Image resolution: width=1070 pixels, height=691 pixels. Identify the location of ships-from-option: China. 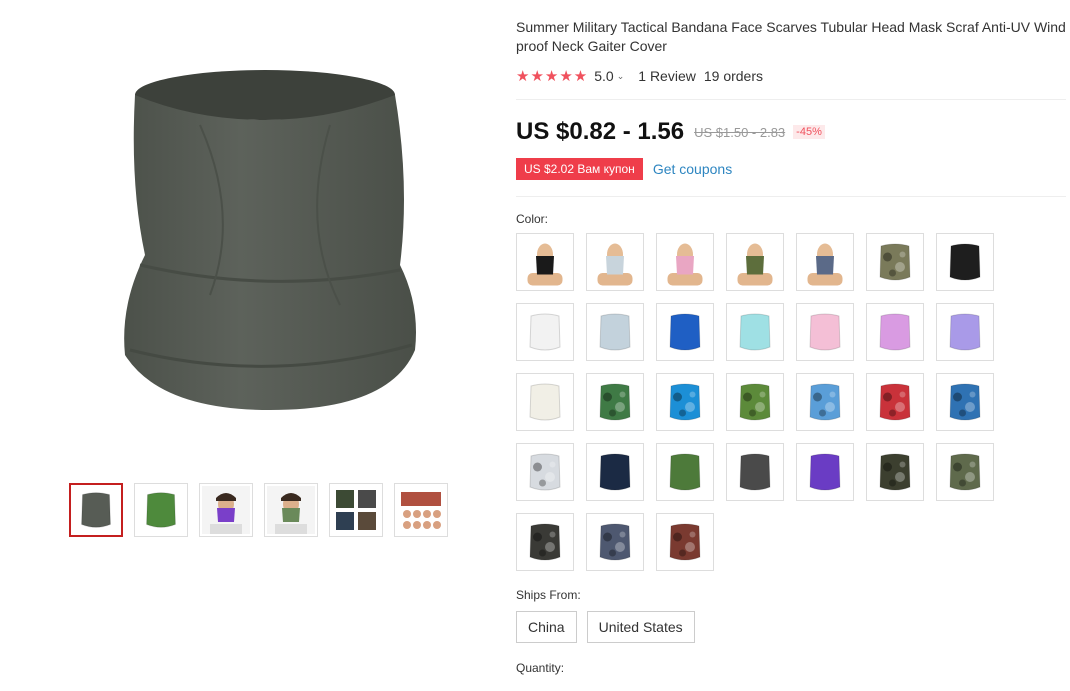
(546, 627).